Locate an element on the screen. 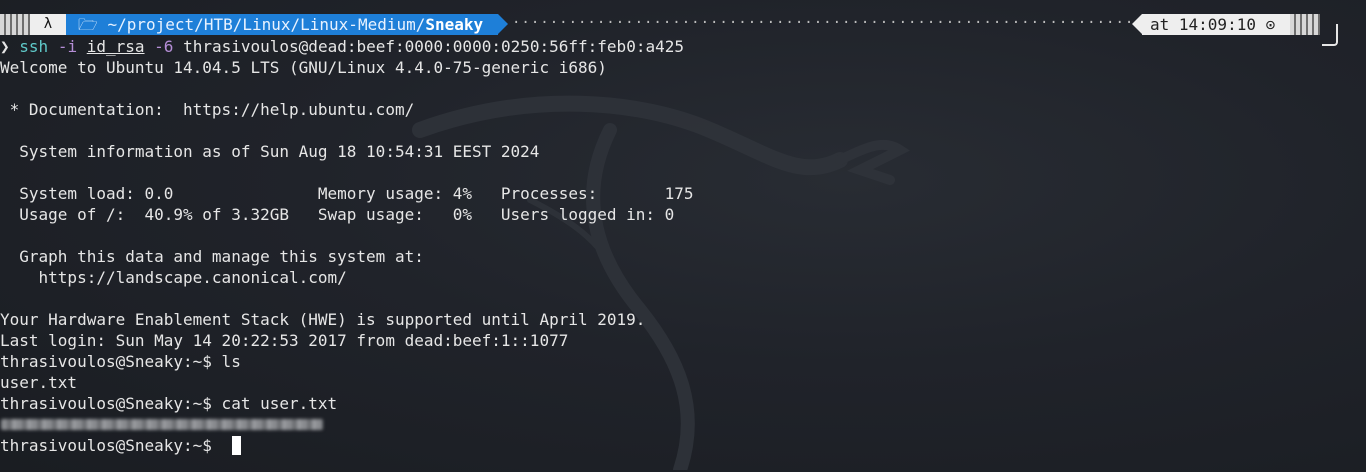 This screenshot has width=1366, height=472. output-line: https://landscape.canonical.com/ is located at coordinates (173, 277).